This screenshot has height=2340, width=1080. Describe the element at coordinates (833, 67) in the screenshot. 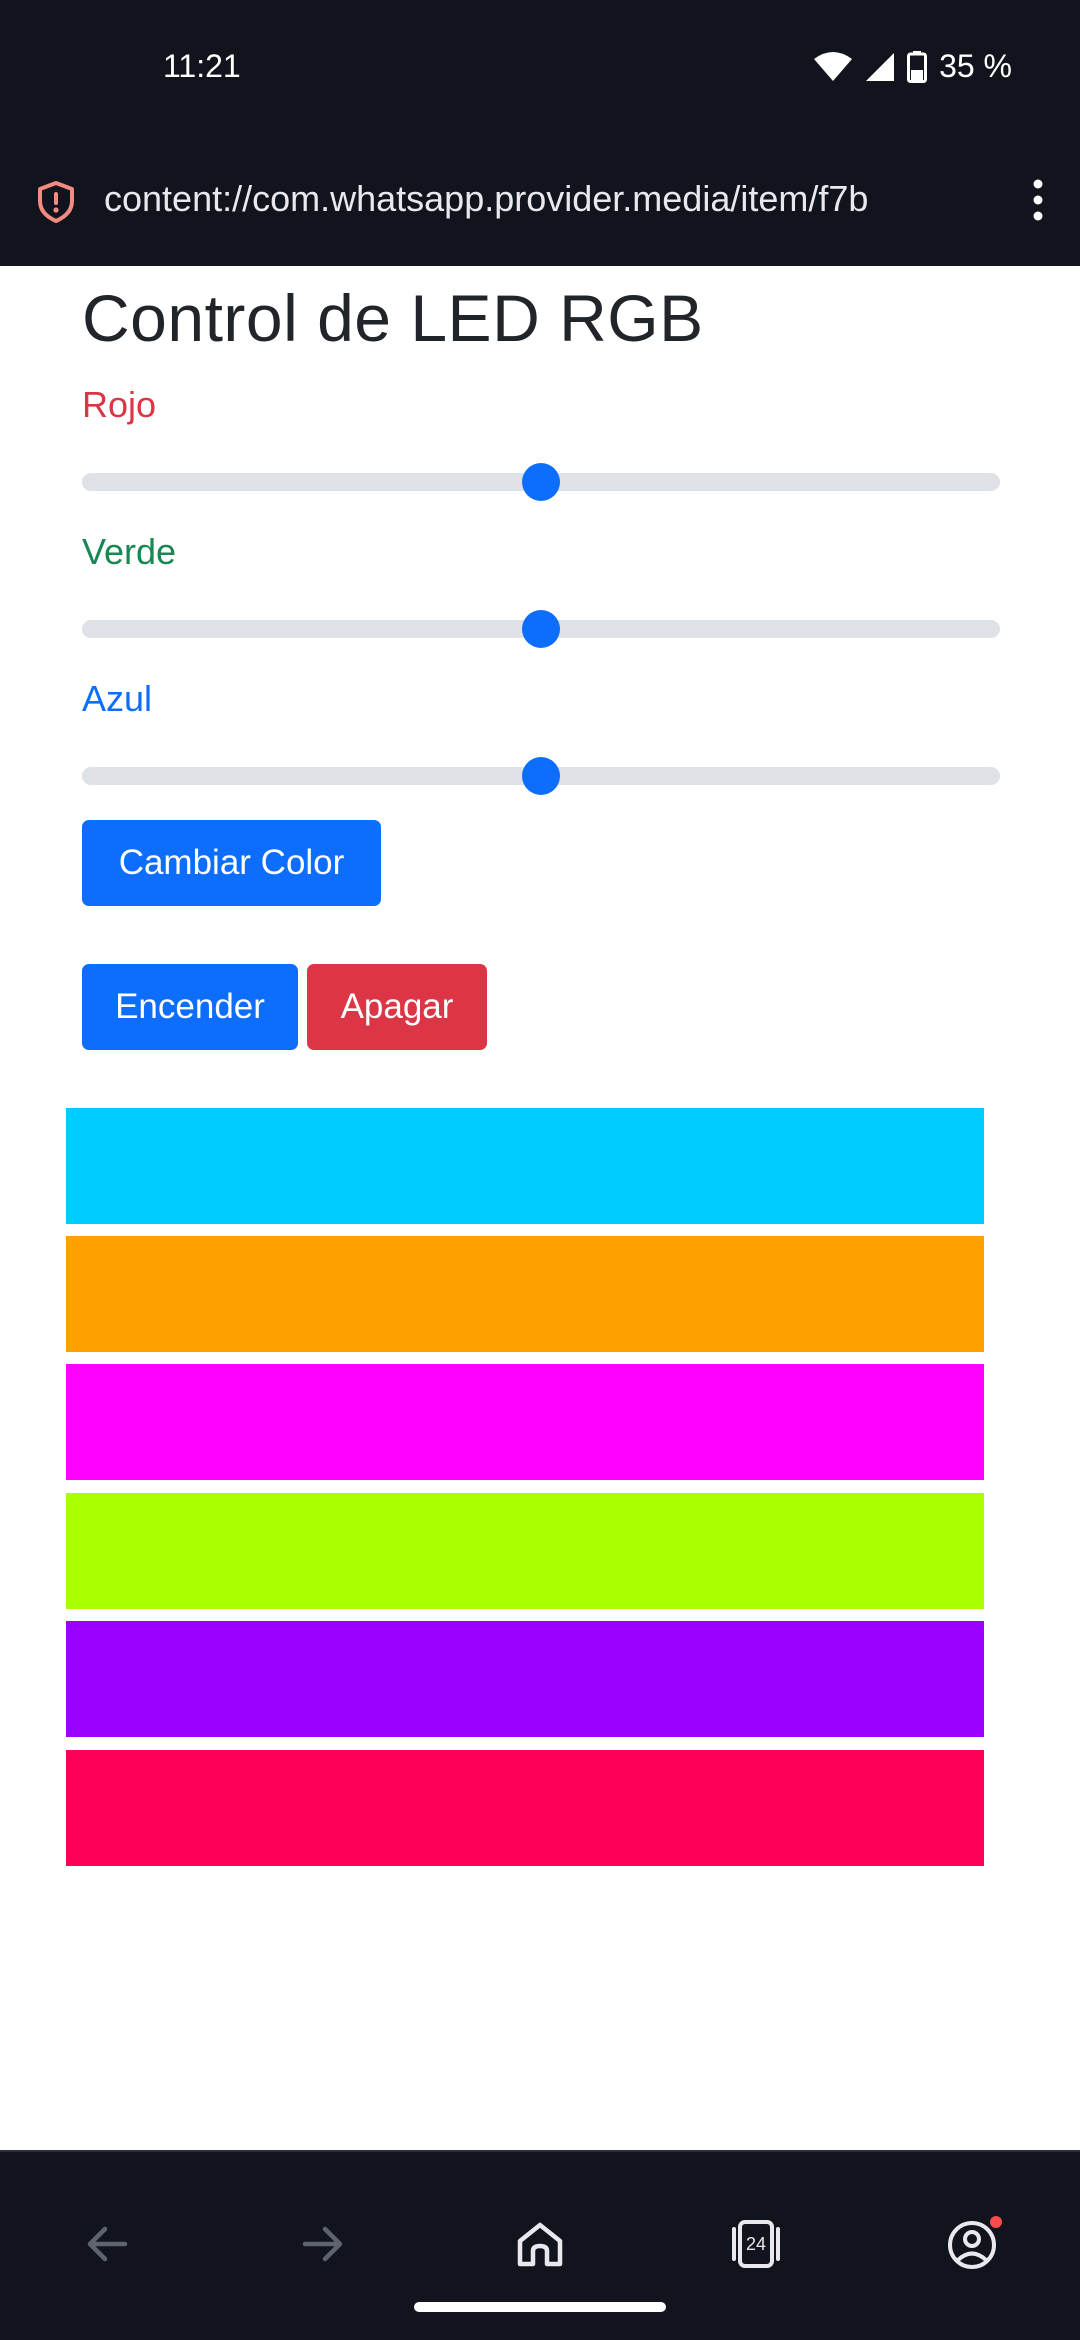

I see `wifi-icon` at that location.